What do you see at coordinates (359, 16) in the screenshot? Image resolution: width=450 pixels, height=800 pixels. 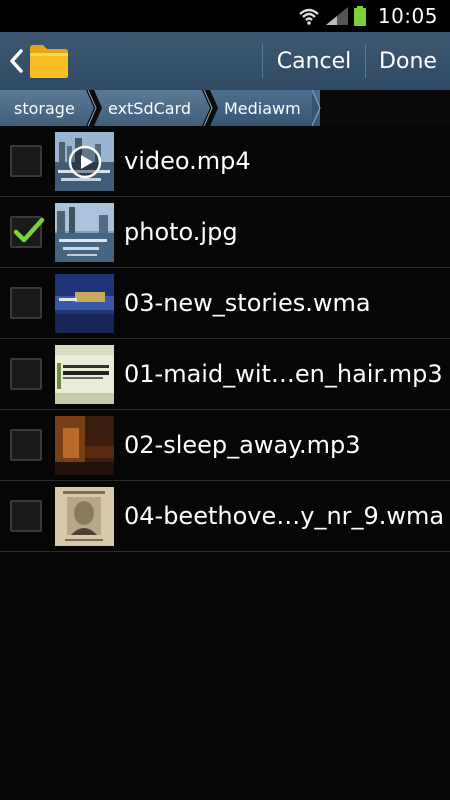 I see `battery-icon` at bounding box center [359, 16].